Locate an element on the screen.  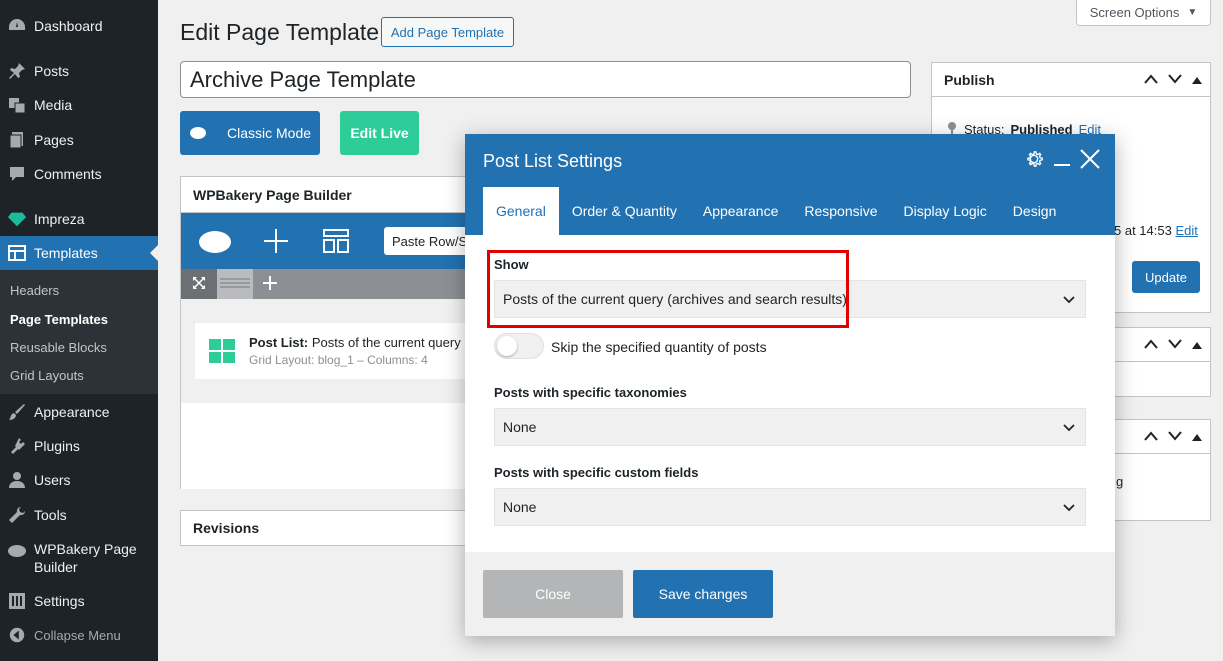
row-controls-bar is located at coordinates (330, 284).